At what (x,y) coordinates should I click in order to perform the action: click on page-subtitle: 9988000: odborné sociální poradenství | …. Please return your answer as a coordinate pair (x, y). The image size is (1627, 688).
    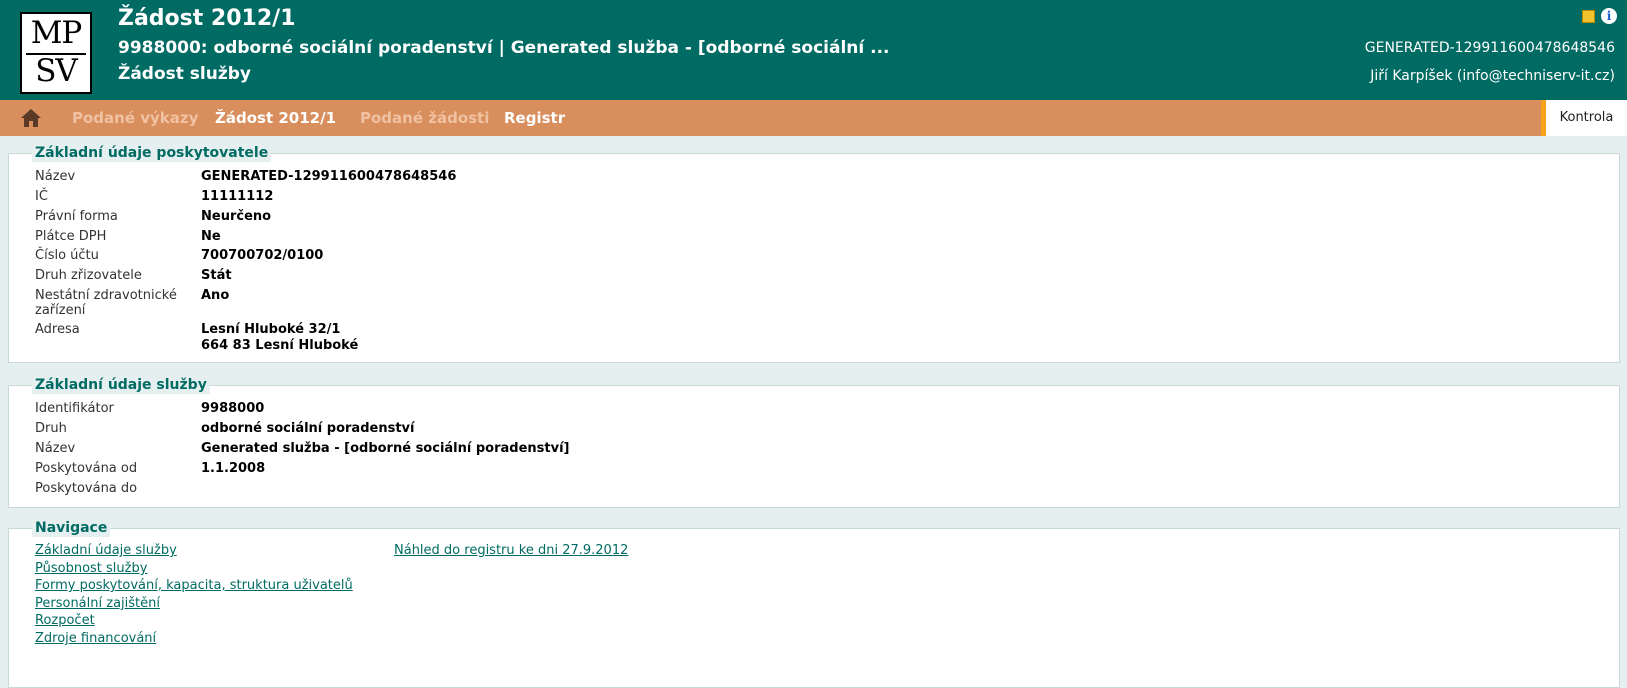
    Looking at the image, I should click on (504, 48).